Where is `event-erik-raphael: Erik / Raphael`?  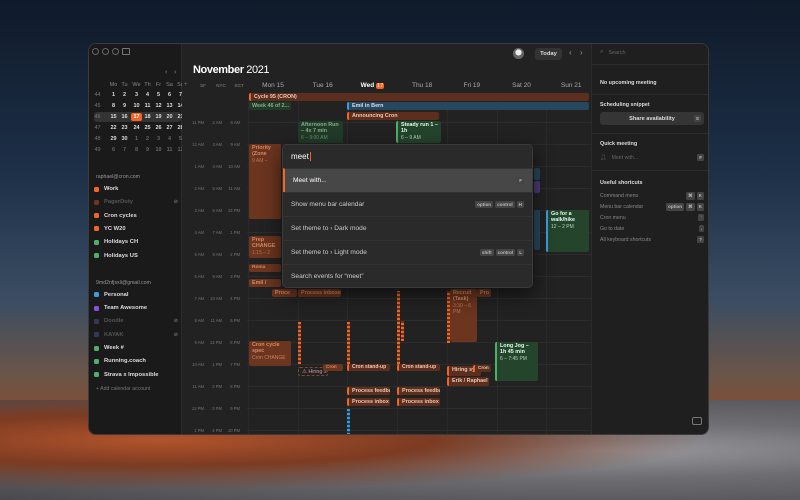
event-erik-raphael: Erik / Raphael is located at coordinates (468, 381).